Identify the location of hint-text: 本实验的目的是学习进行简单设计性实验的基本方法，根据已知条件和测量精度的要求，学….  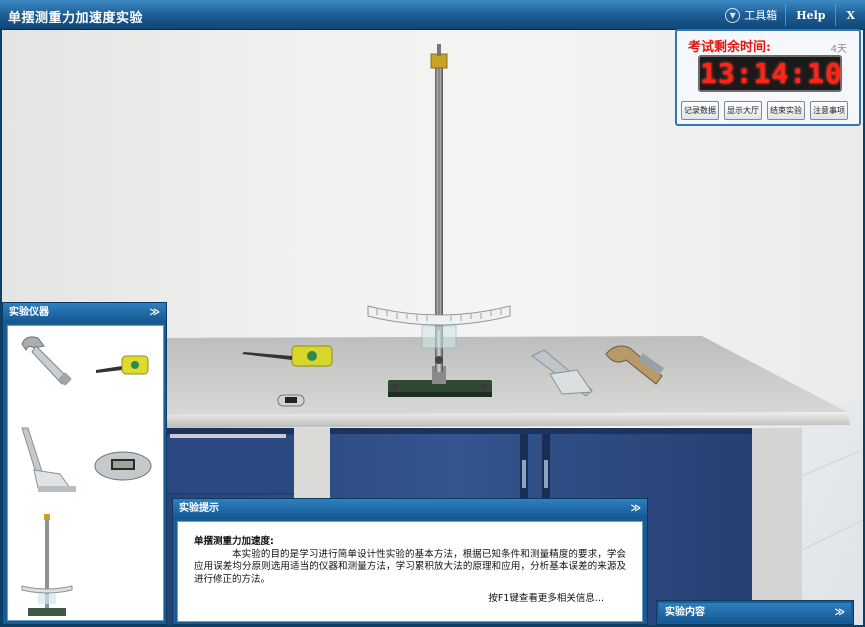
(410, 566).